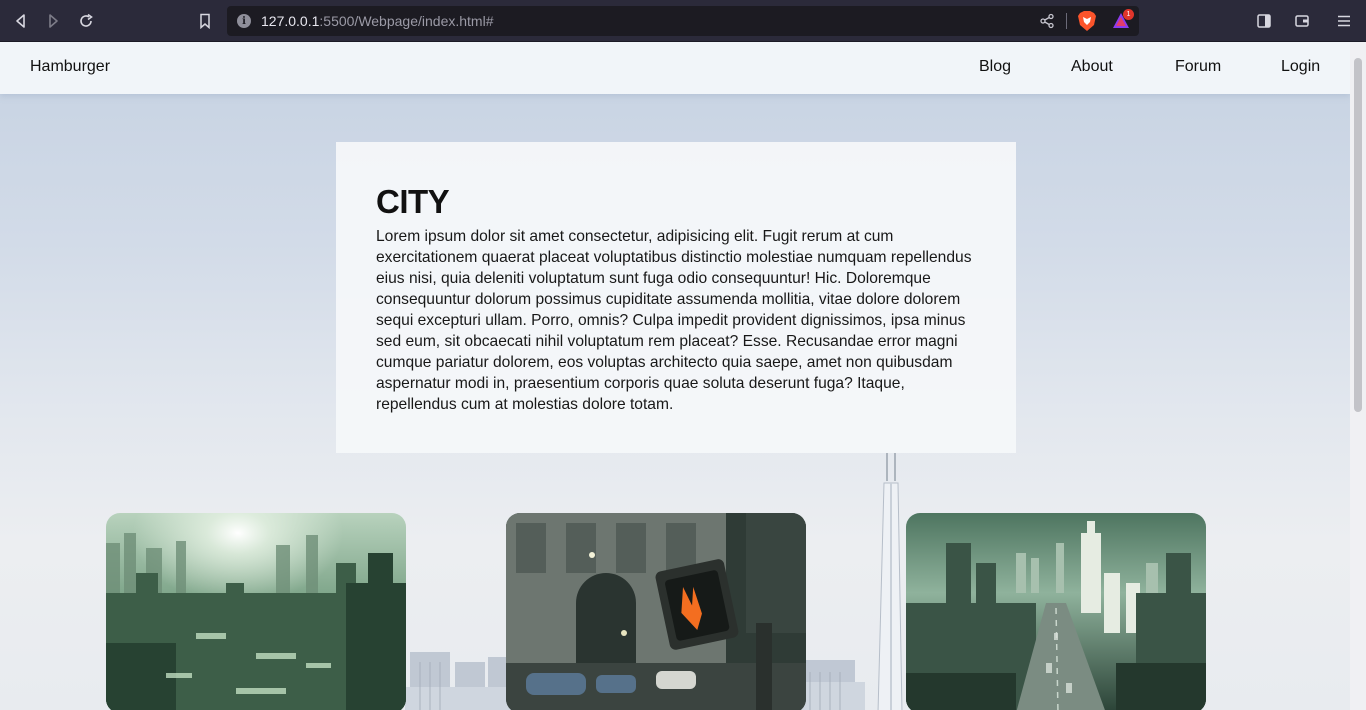 Image resolution: width=1366 pixels, height=710 pixels. What do you see at coordinates (413, 201) in the screenshot?
I see `hero-title: CITY` at bounding box center [413, 201].